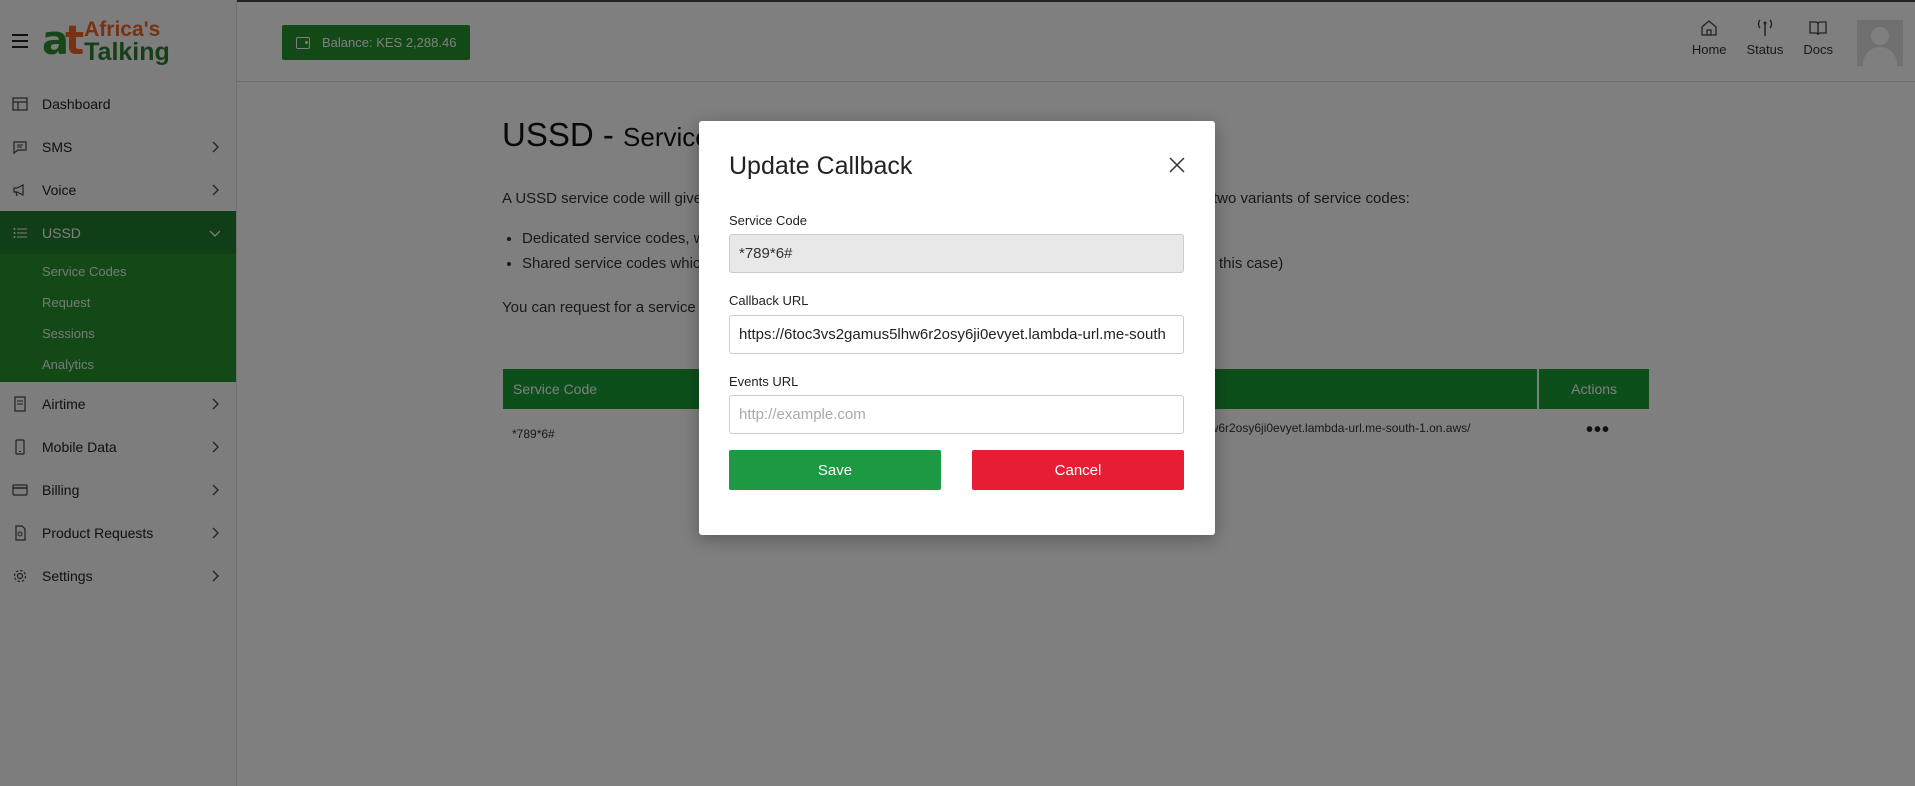 Image resolution: width=1915 pixels, height=786 pixels. I want to click on service-code-field: *789*6#, so click(956, 253).